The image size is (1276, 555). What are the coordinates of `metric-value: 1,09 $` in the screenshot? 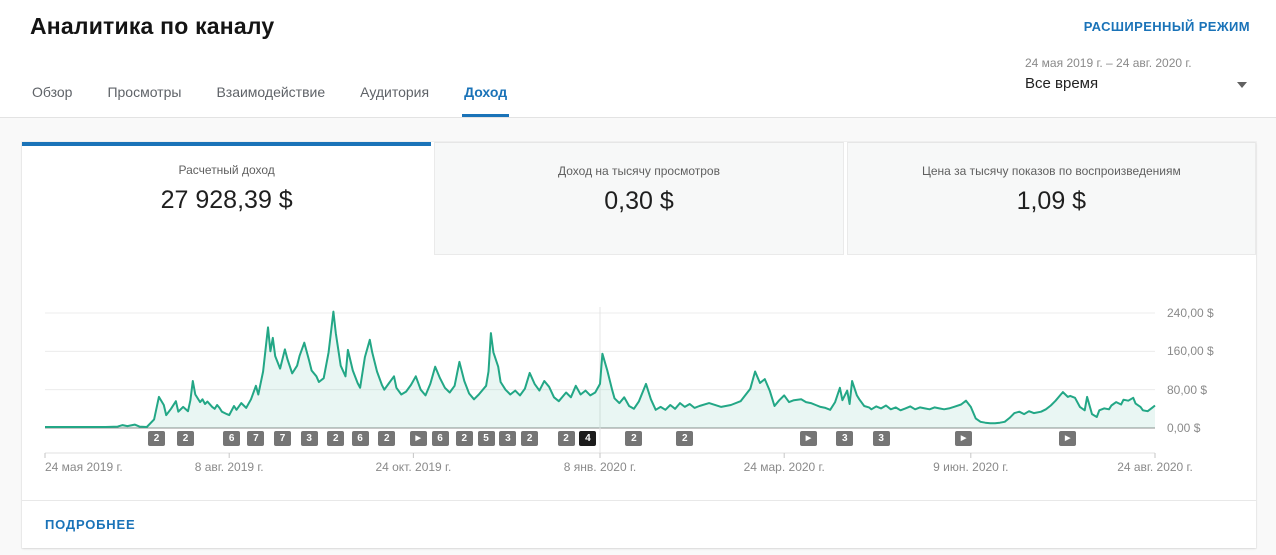 It's located at (1051, 201).